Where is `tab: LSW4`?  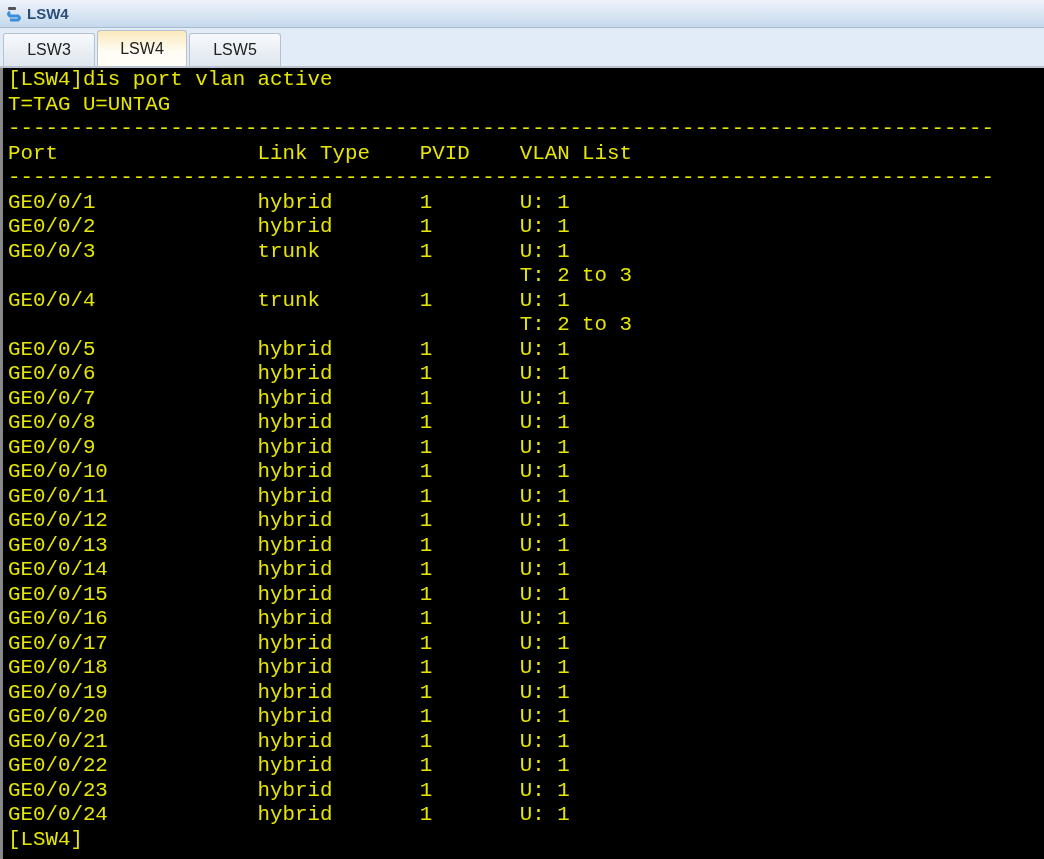 tab: LSW4 is located at coordinates (142, 48).